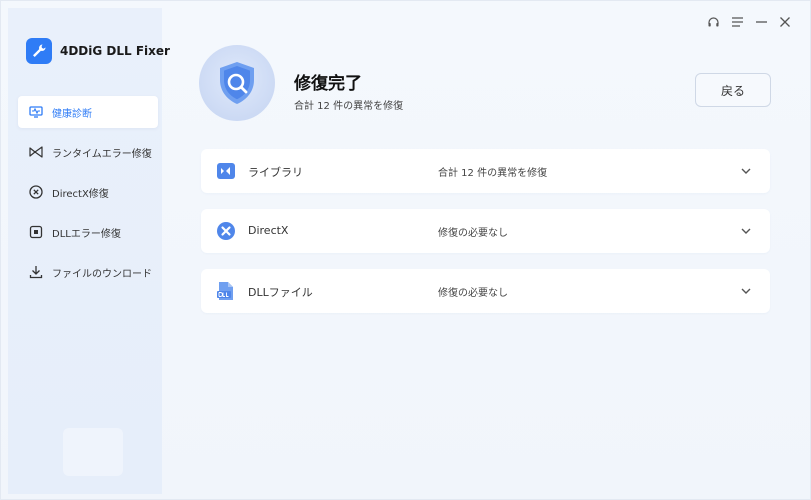 This screenshot has height=500, width=811. What do you see at coordinates (226, 231) in the screenshot?
I see `directx-icon` at bounding box center [226, 231].